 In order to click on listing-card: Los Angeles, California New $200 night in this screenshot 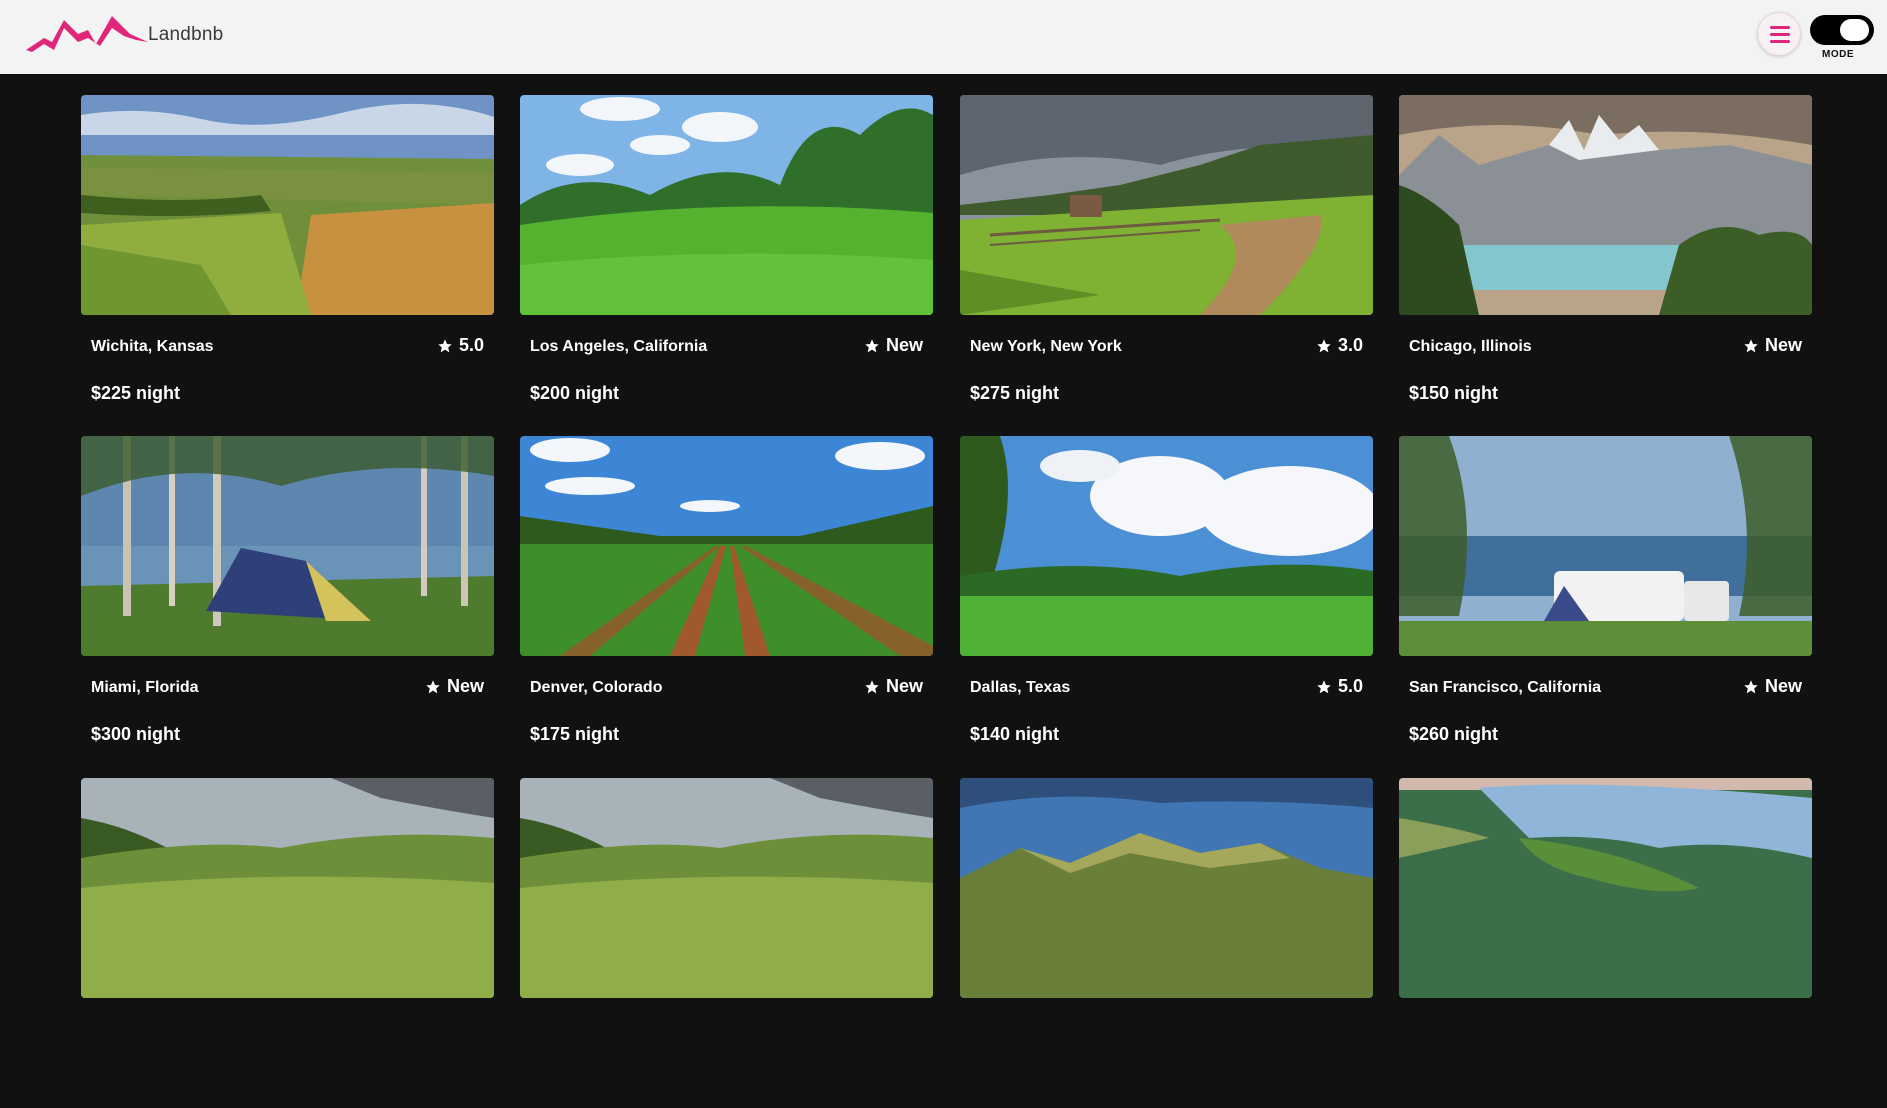, I will do `click(726, 260)`.